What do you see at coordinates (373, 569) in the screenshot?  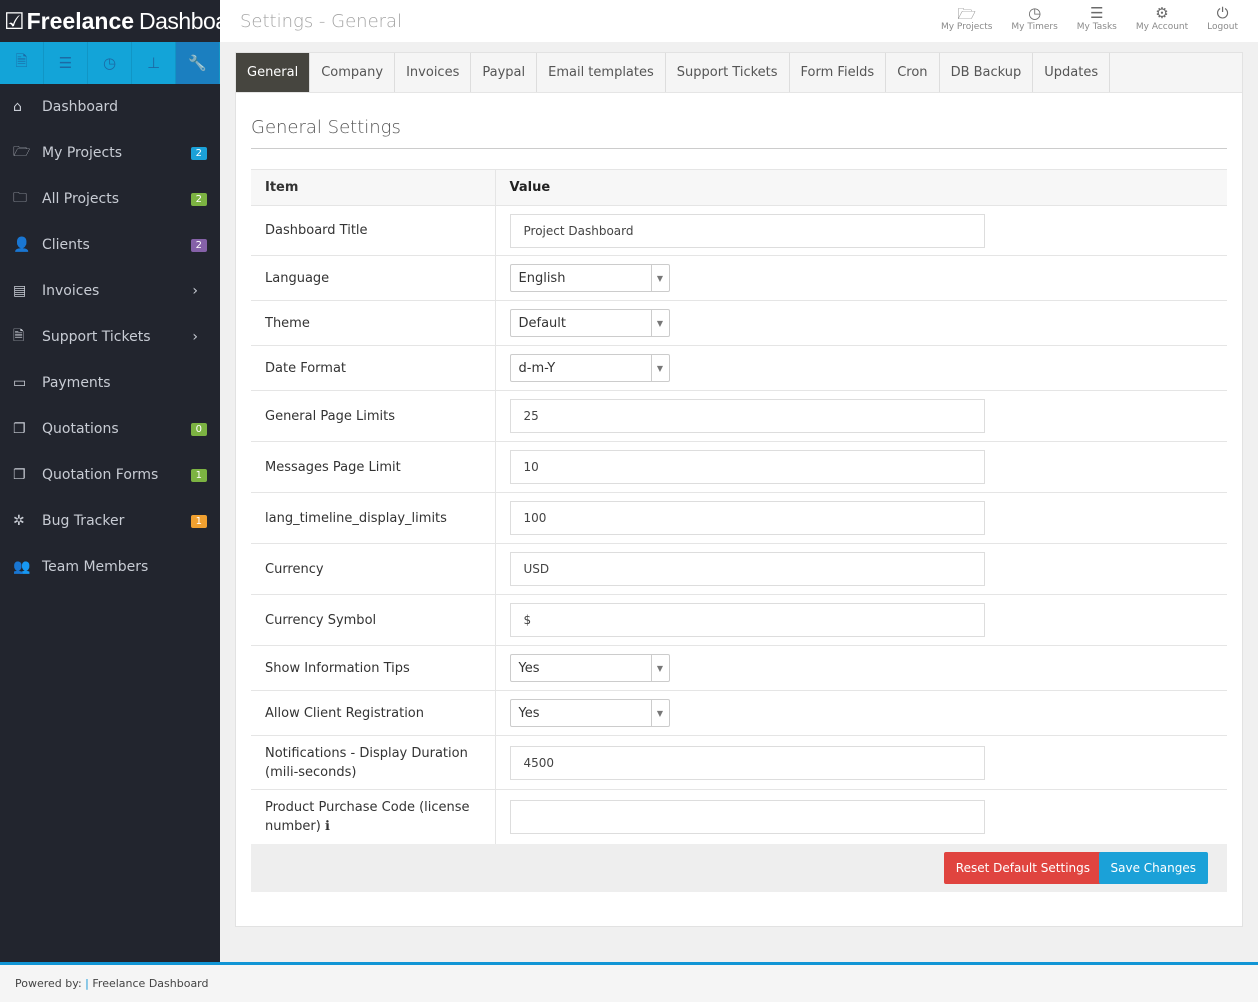 I see `setting-label-cell: Currency` at bounding box center [373, 569].